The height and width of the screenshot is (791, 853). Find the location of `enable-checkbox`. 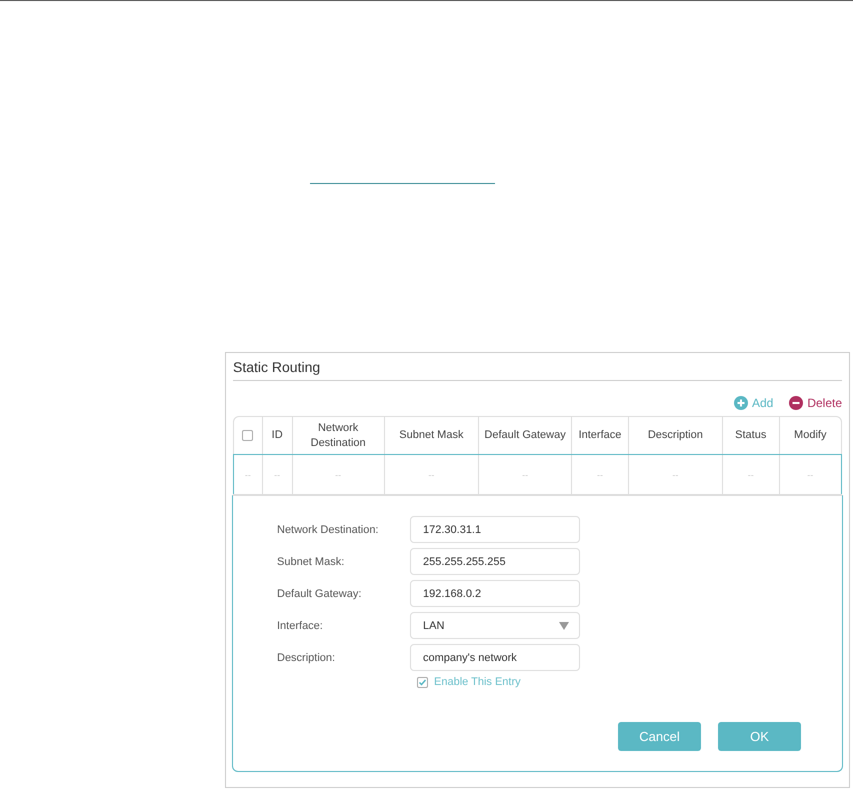

enable-checkbox is located at coordinates (422, 682).